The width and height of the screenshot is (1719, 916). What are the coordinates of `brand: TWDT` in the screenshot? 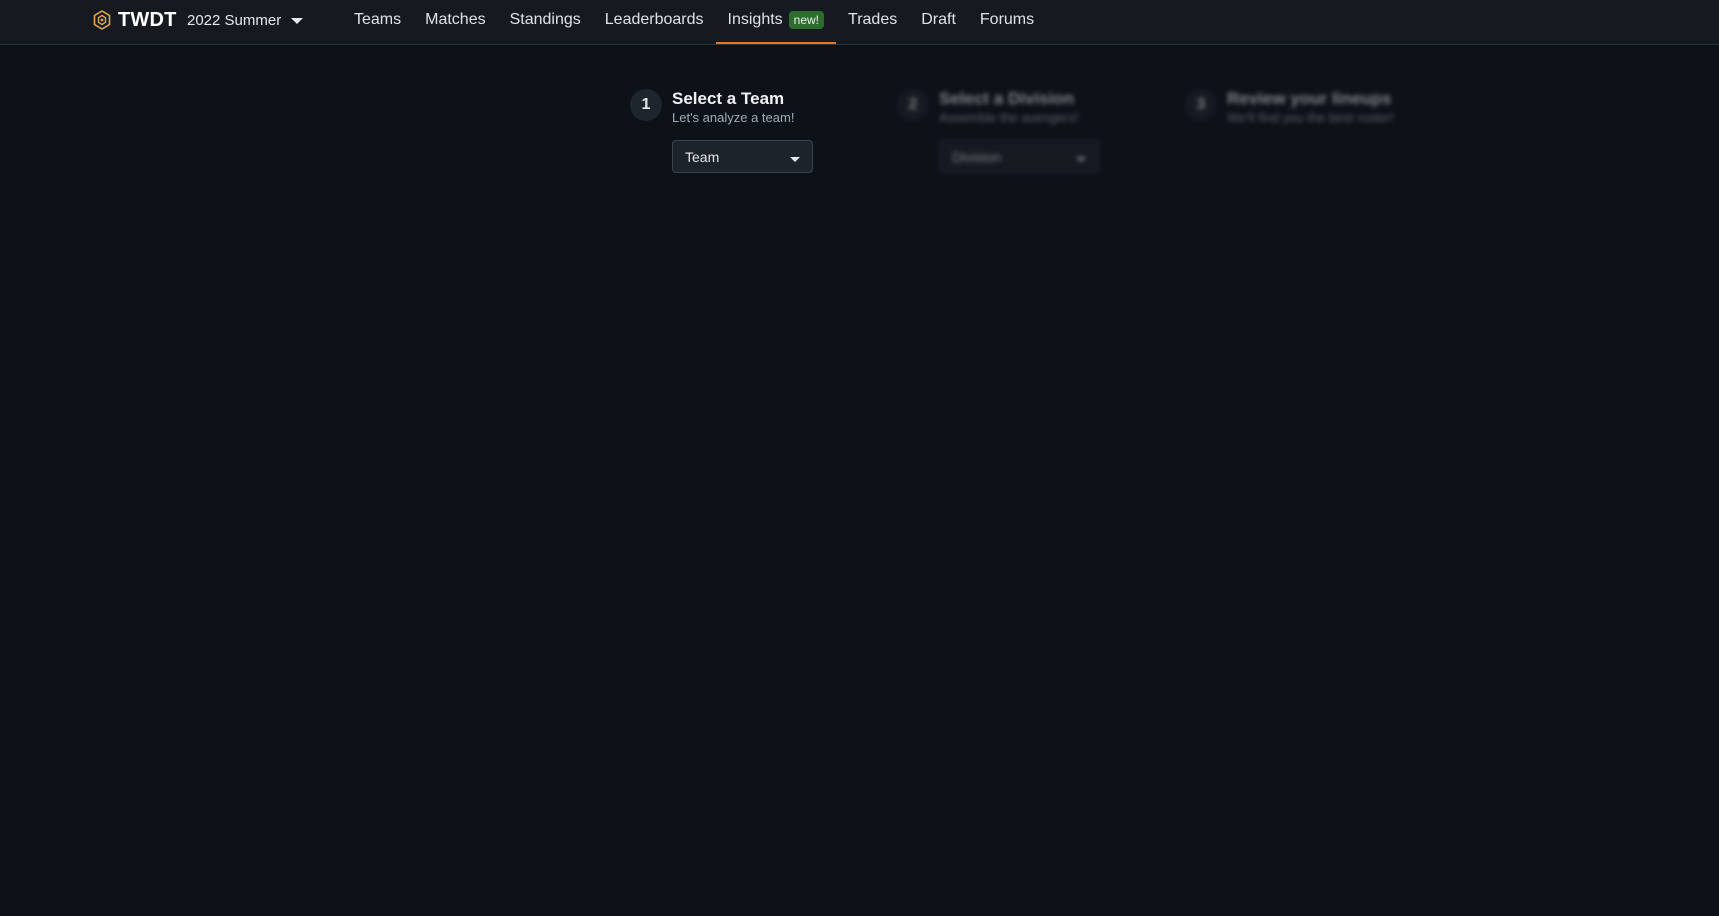 It's located at (134, 20).